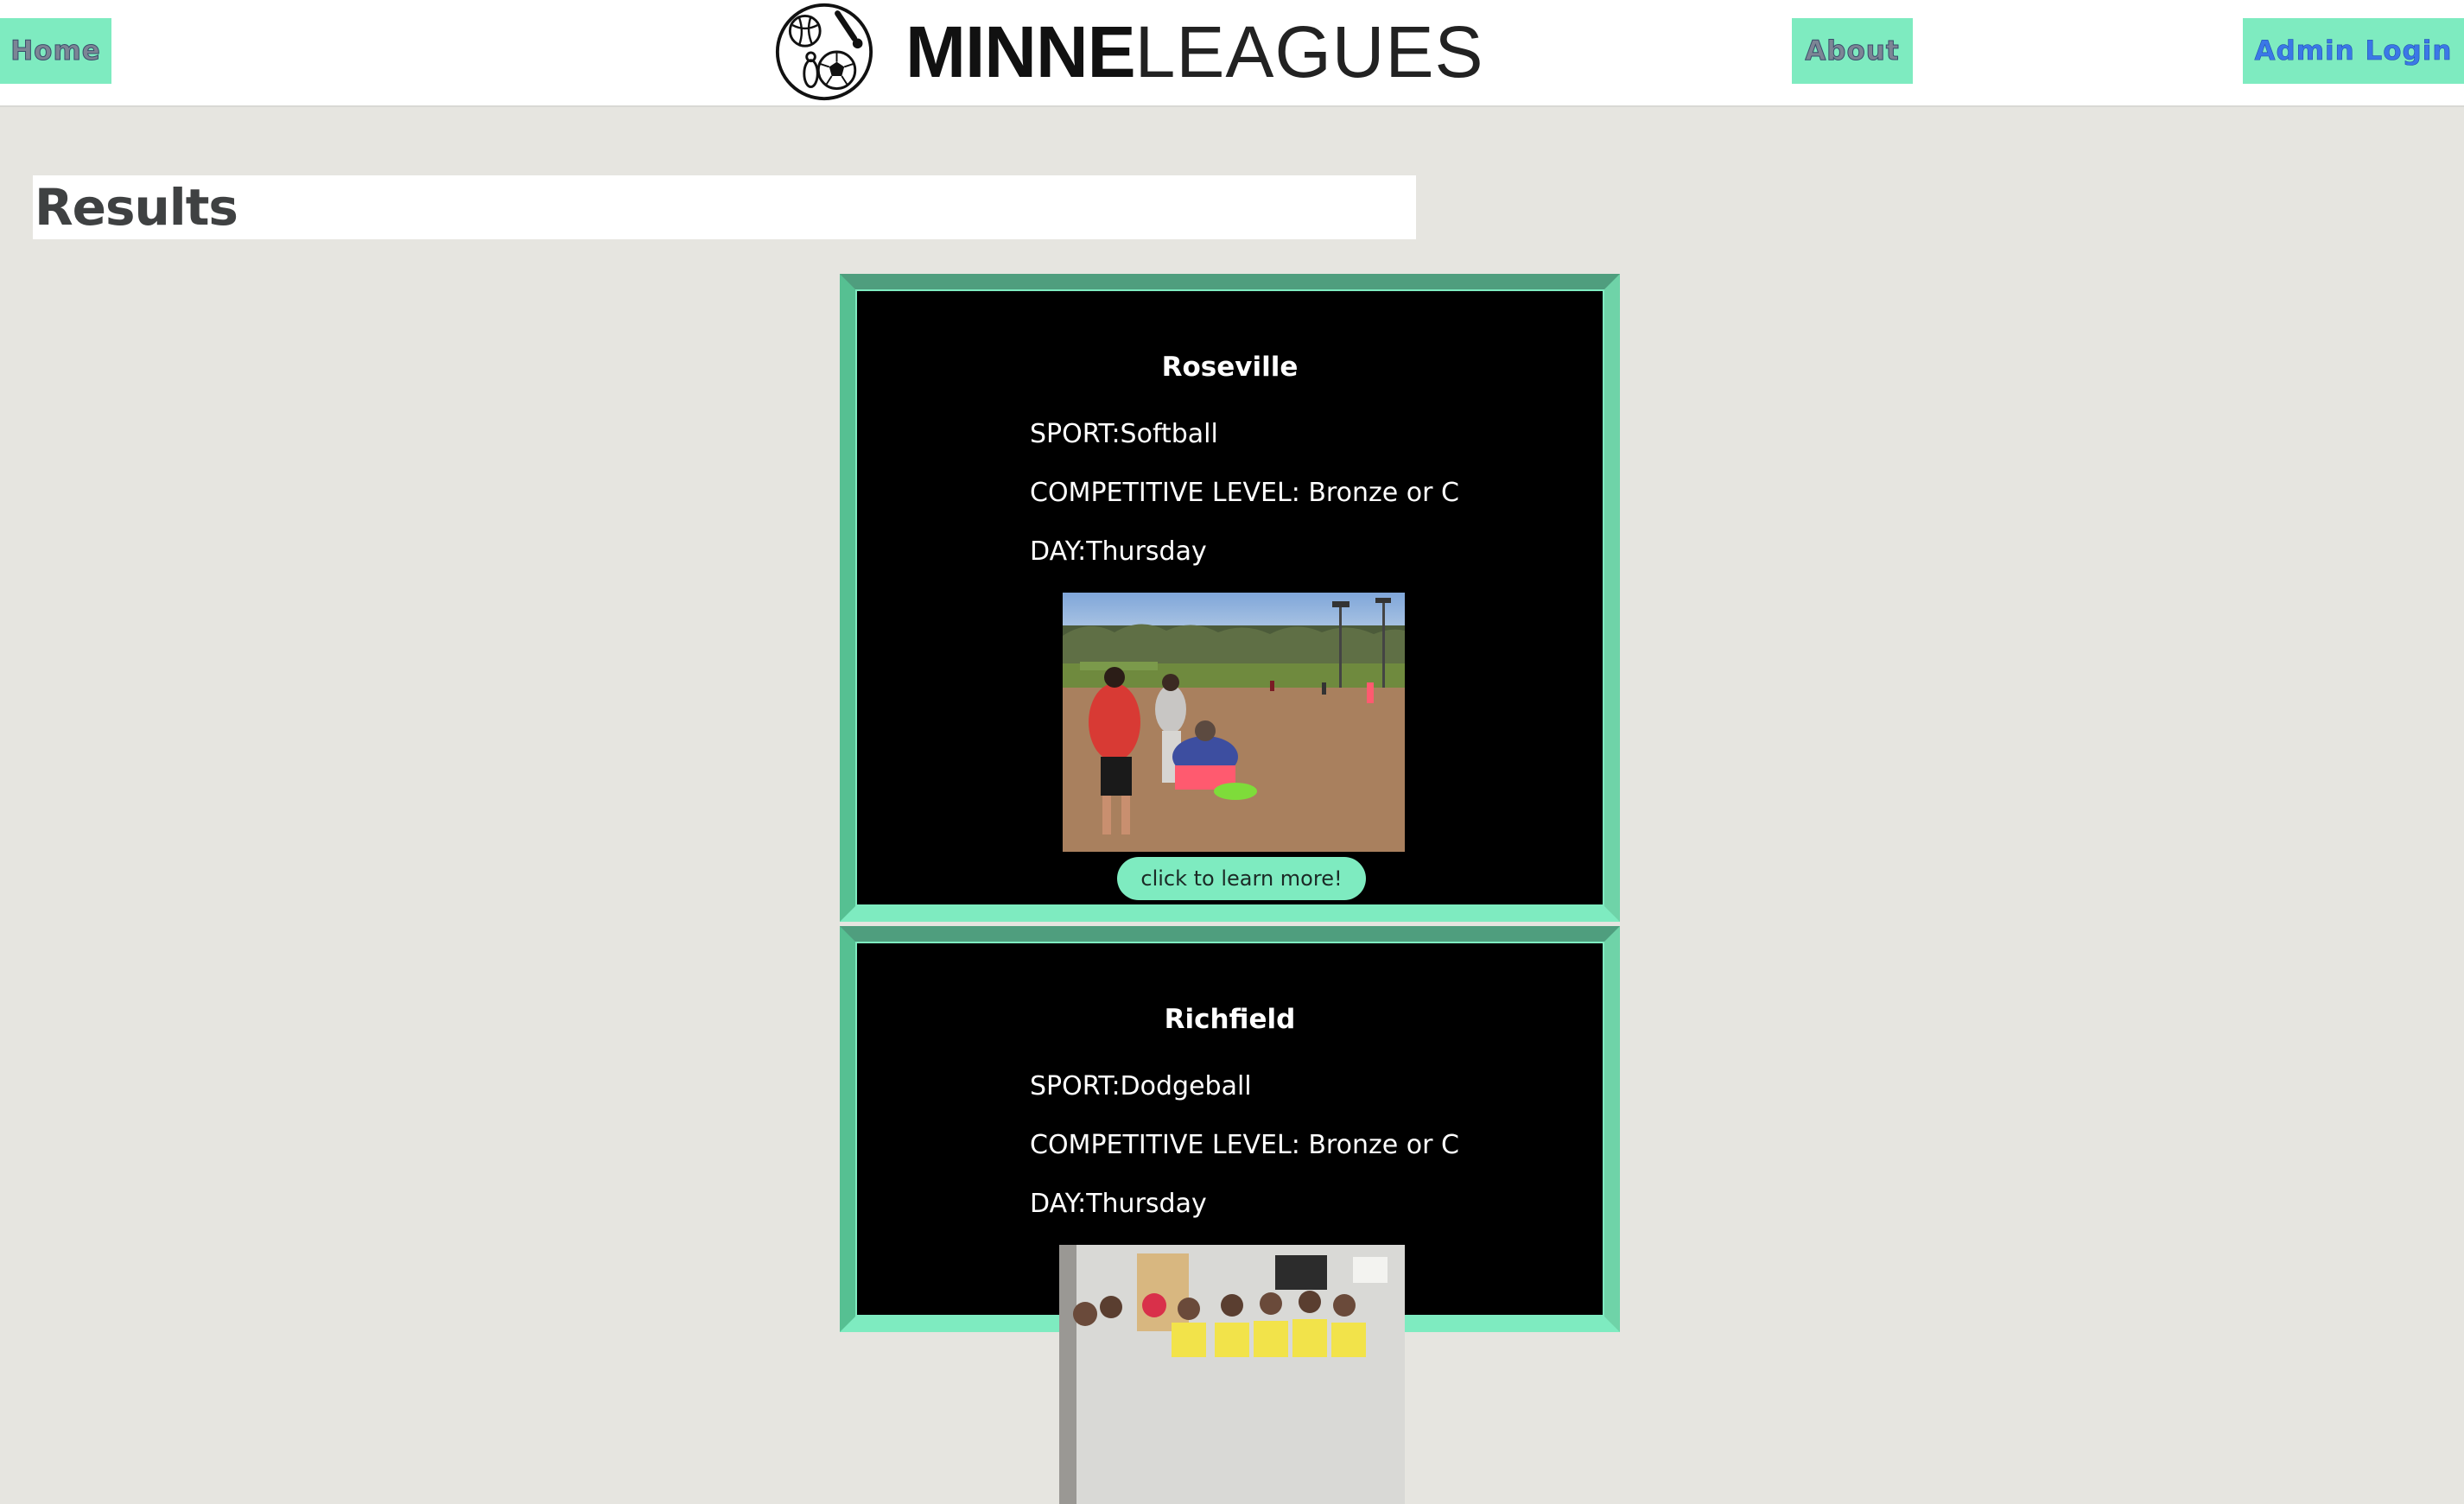  I want to click on site-wordmark: MINNE LEAGUES, so click(1194, 52).